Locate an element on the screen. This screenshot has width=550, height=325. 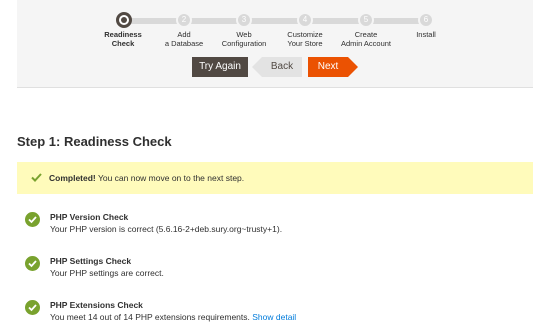
step-6-label: Install is located at coordinates (426, 34).